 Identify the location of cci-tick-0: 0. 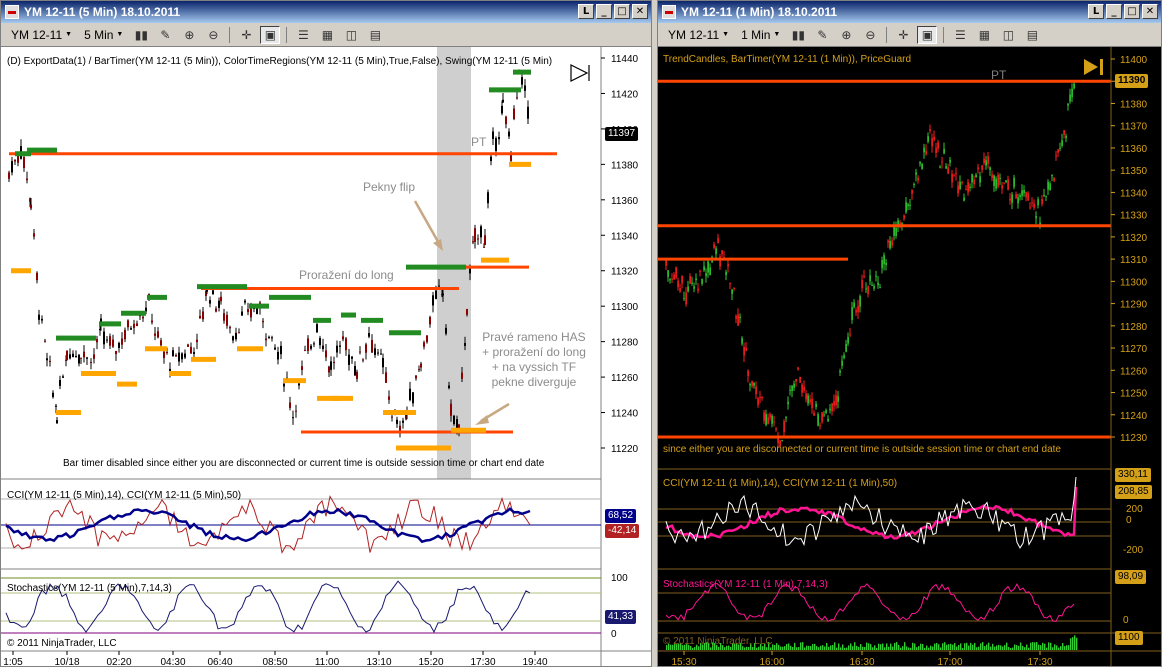
(1129, 520).